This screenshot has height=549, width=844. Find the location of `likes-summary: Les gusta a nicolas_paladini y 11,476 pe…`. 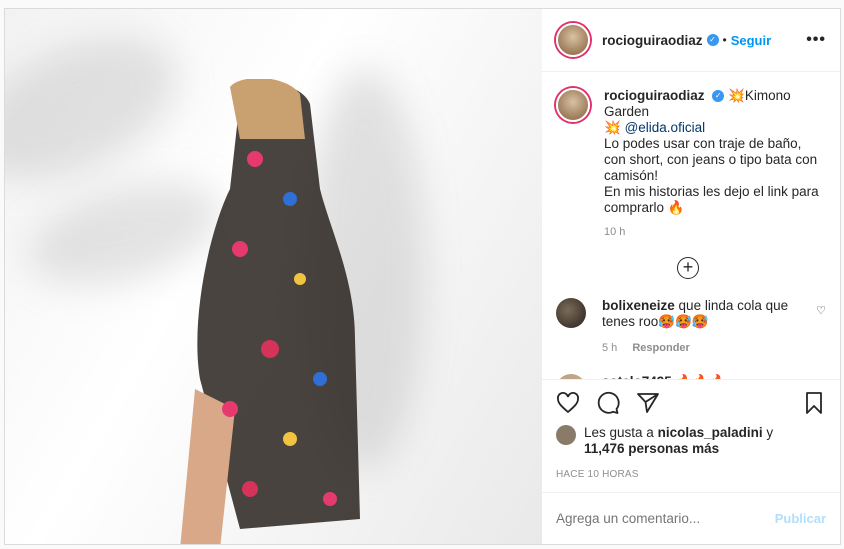

likes-summary: Les gusta a nicolas_paladini y 11,476 pe… is located at coordinates (691, 441).